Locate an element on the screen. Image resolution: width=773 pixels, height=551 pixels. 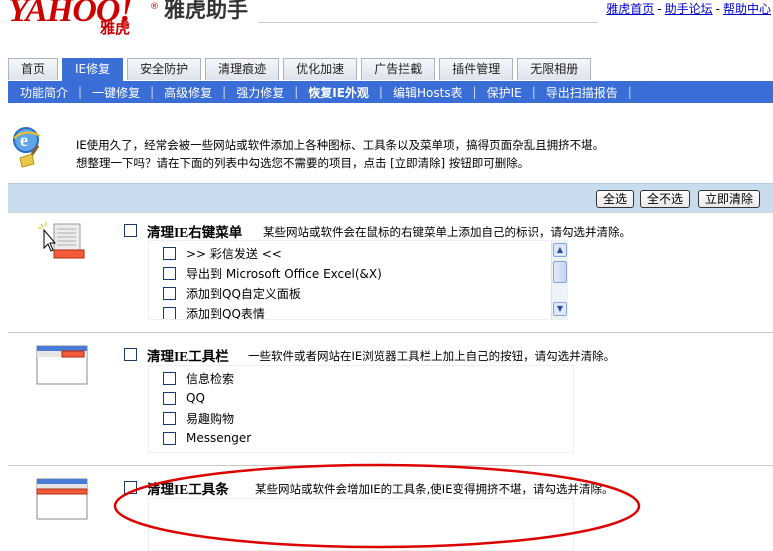
subnav-force-repair: 强力修复 is located at coordinates (260, 92).